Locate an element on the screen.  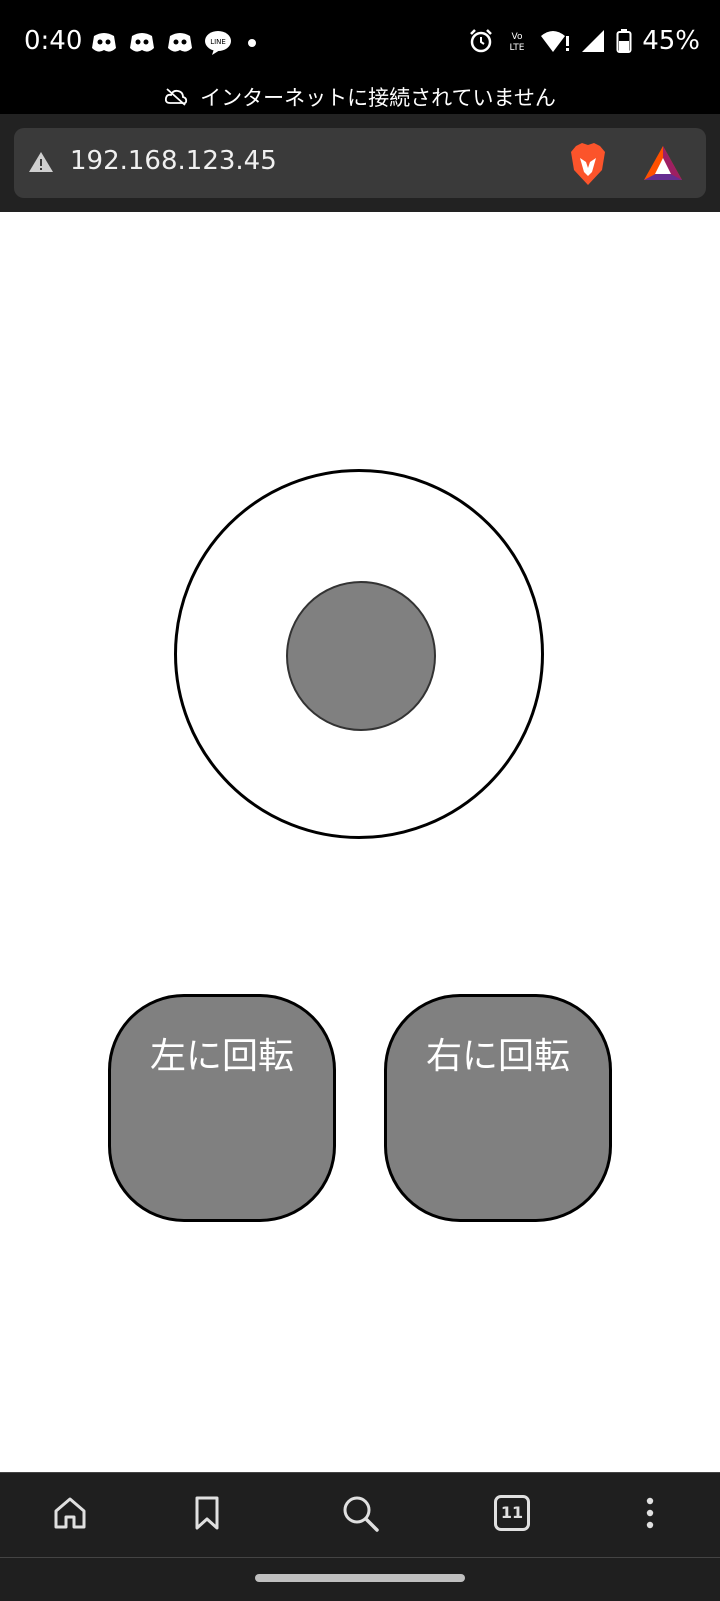
line-icon: LINE is located at coordinates (218, 43).